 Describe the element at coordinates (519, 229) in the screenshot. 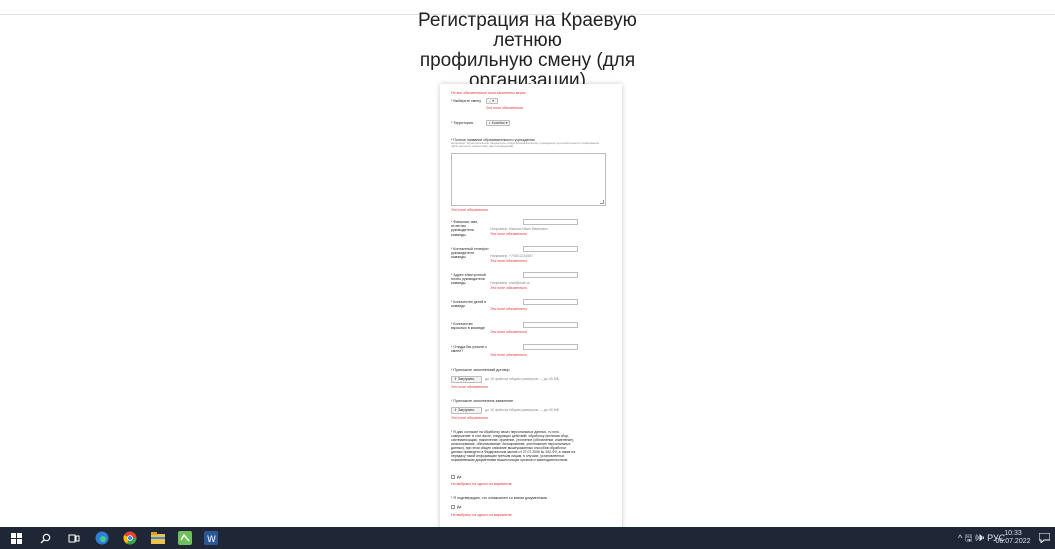

I see `leader-name-hint: Например: Иванов Иван Иванович` at that location.